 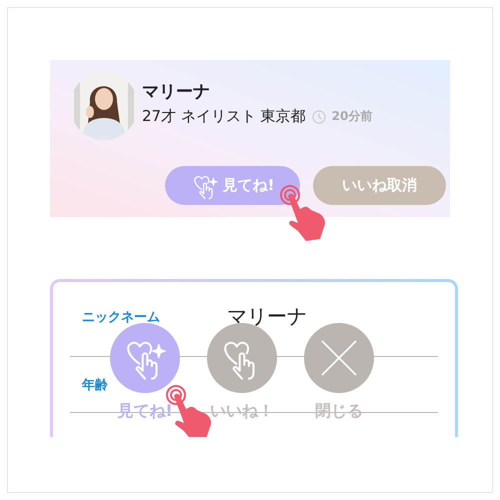 I want to click on user-name: マリーナ, so click(x=176, y=92).